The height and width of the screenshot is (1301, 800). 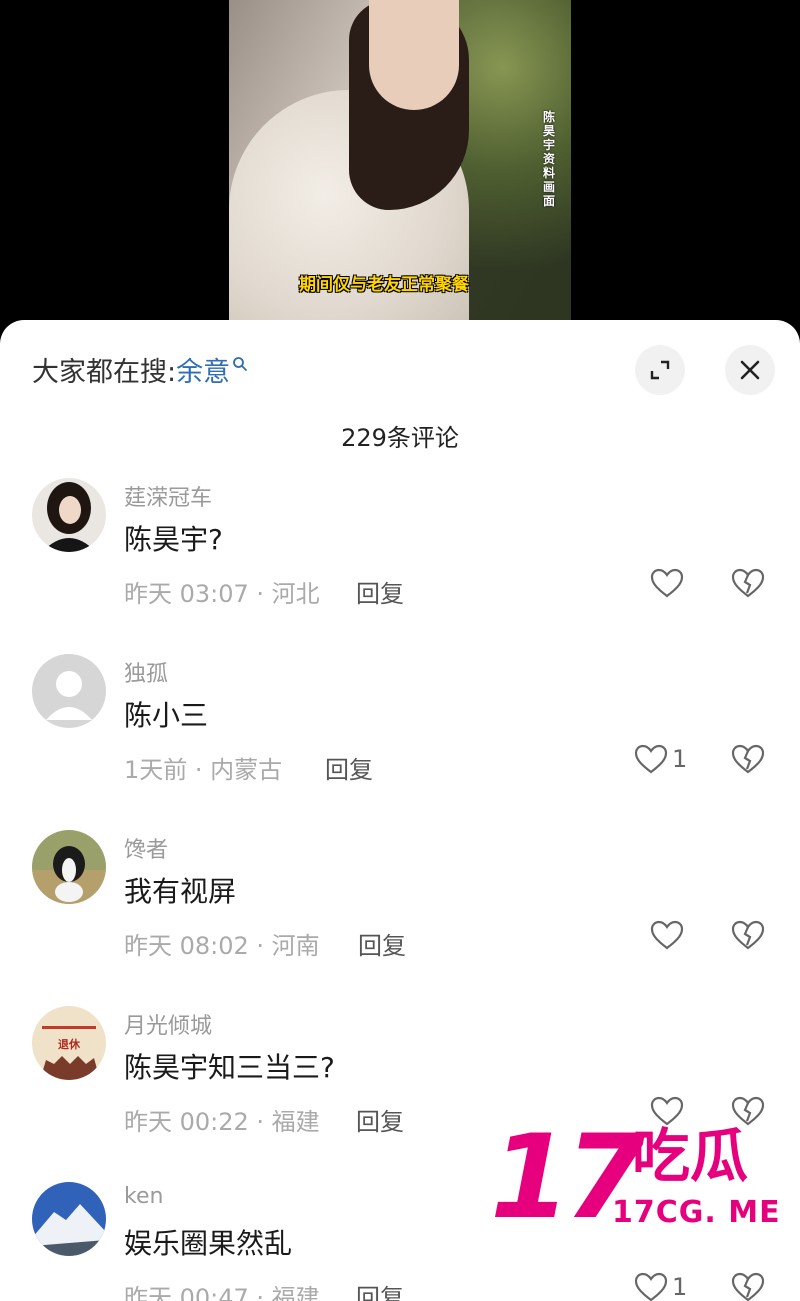 What do you see at coordinates (180, 891) in the screenshot?
I see `comment-text: 我有视屏` at bounding box center [180, 891].